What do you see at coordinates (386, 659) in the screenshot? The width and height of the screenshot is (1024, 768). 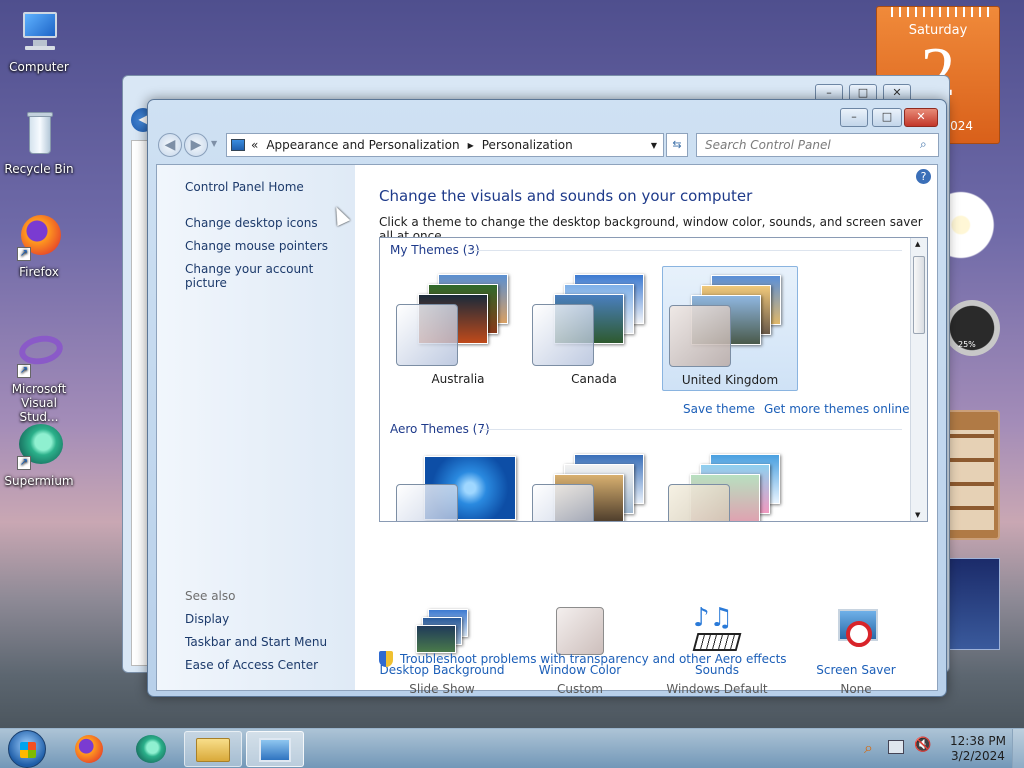 I see `shield-icon` at bounding box center [386, 659].